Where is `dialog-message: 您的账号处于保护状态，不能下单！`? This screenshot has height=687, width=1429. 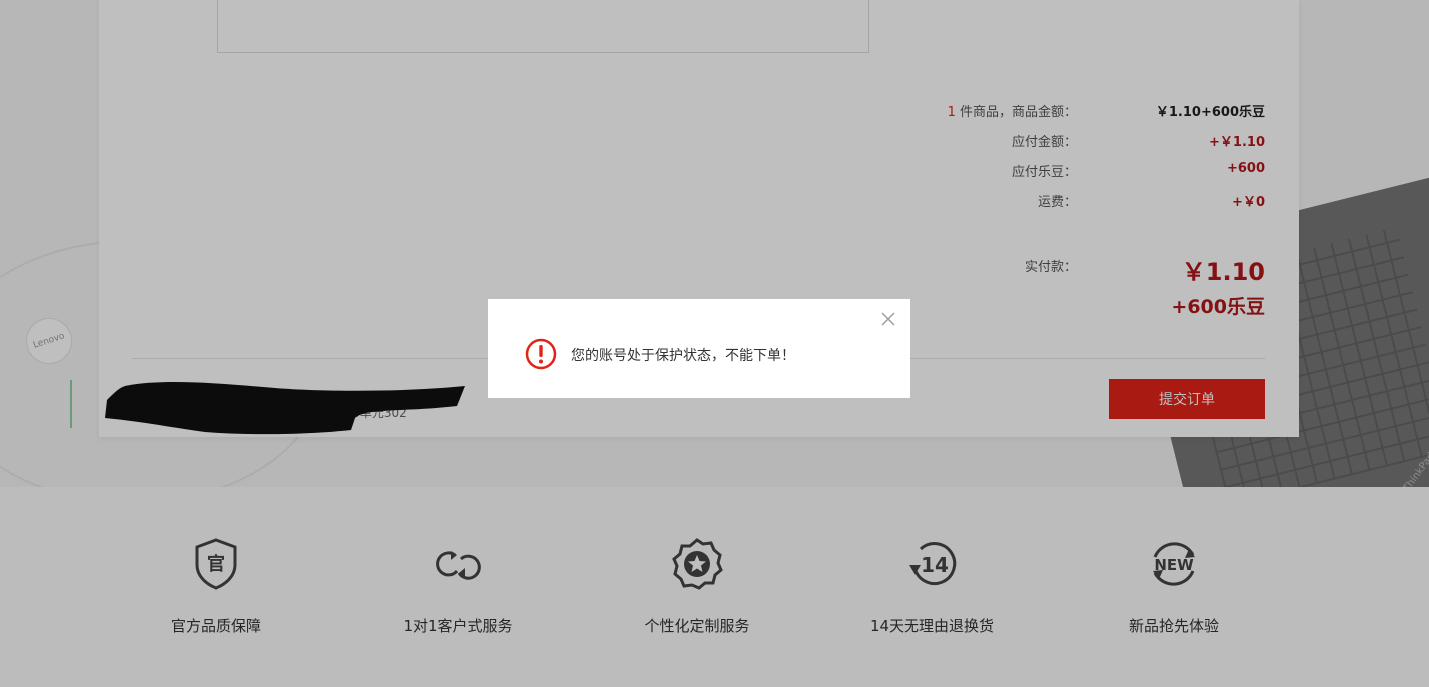
dialog-message: 您的账号处于保护状态，不能下单！ is located at coordinates (683, 356).